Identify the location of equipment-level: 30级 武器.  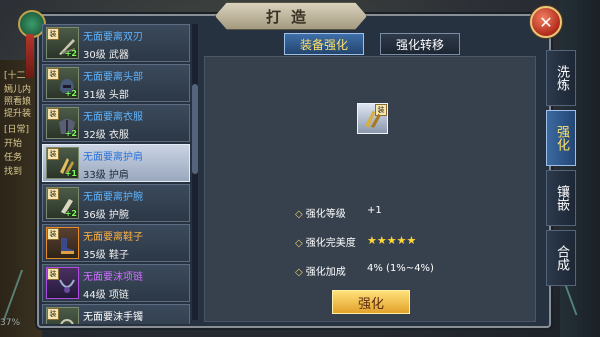
(106, 55).